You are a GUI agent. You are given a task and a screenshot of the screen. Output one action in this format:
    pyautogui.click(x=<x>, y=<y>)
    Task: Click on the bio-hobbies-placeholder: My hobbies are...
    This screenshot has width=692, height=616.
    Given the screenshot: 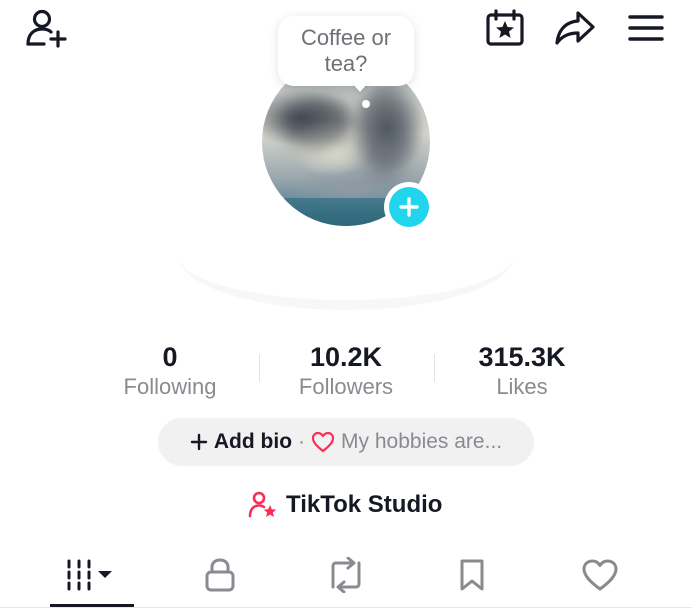 What is the action you would take?
    pyautogui.click(x=422, y=441)
    